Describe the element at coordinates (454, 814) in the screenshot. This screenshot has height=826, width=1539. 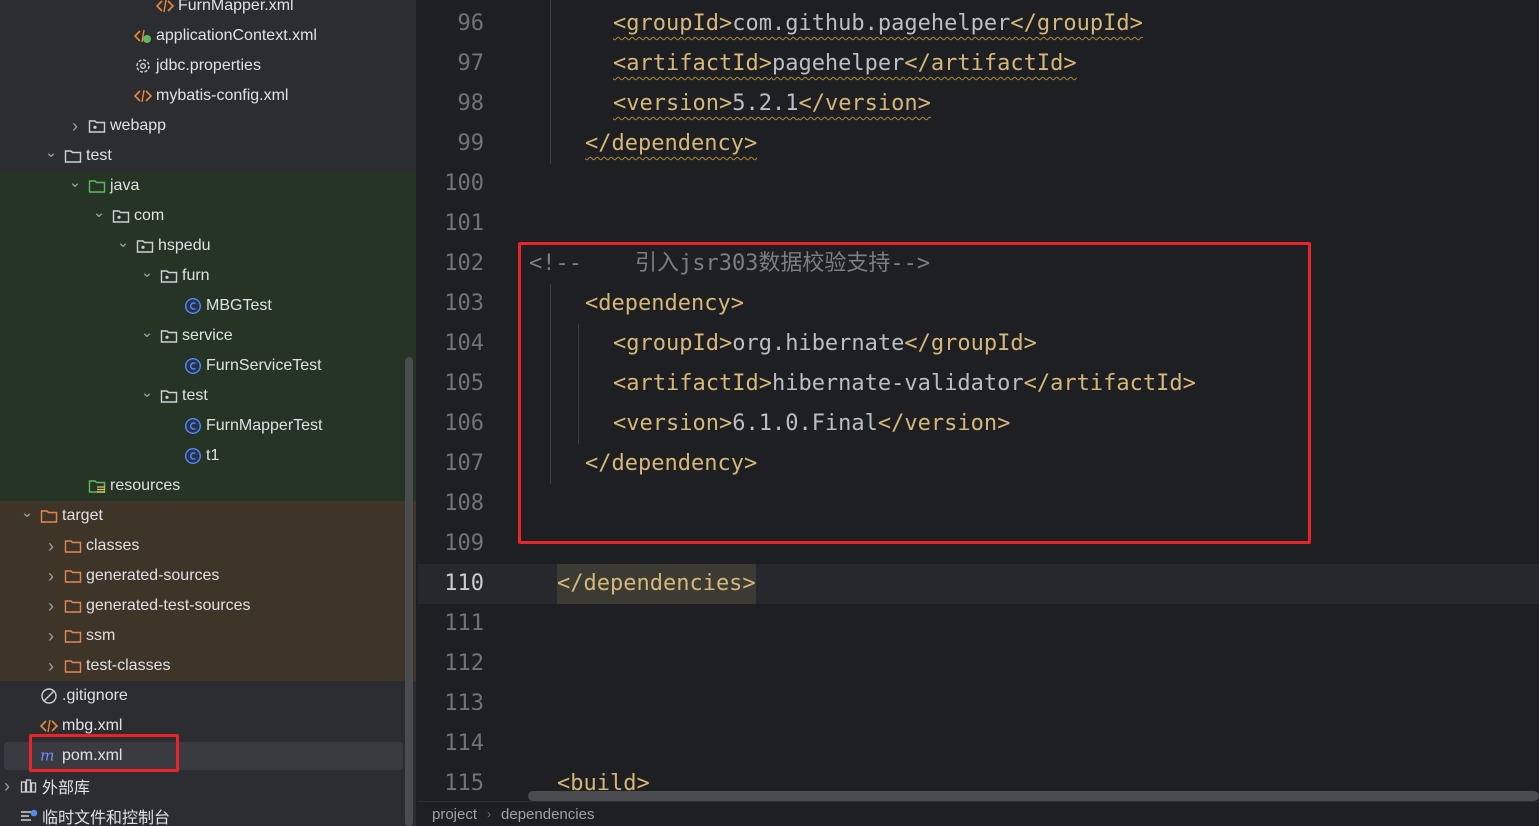
I see `breadcrumb-item-project: project` at that location.